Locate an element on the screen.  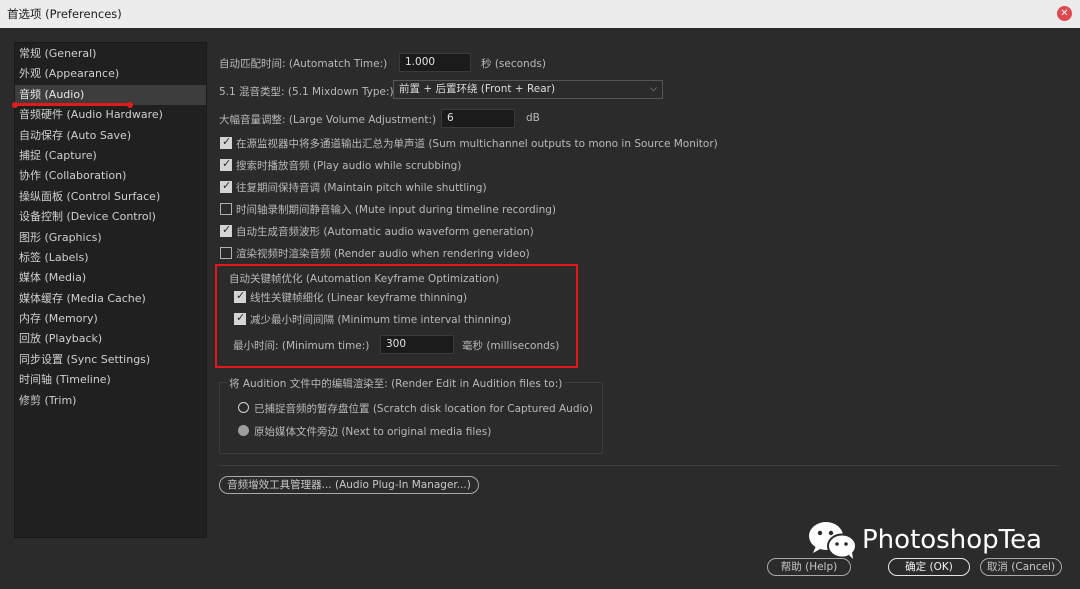
watermark-text: PhotoshopTea is located at coordinates (952, 540).